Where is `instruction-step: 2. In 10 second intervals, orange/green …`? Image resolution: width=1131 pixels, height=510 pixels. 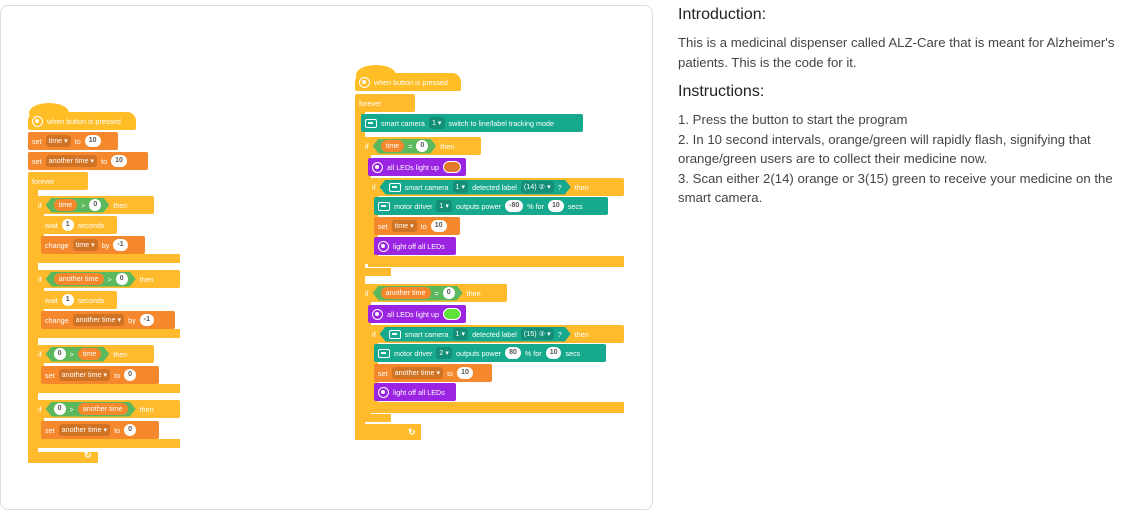
instruction-step: 2. In 10 second intervals, orange/green … is located at coordinates (884, 149).